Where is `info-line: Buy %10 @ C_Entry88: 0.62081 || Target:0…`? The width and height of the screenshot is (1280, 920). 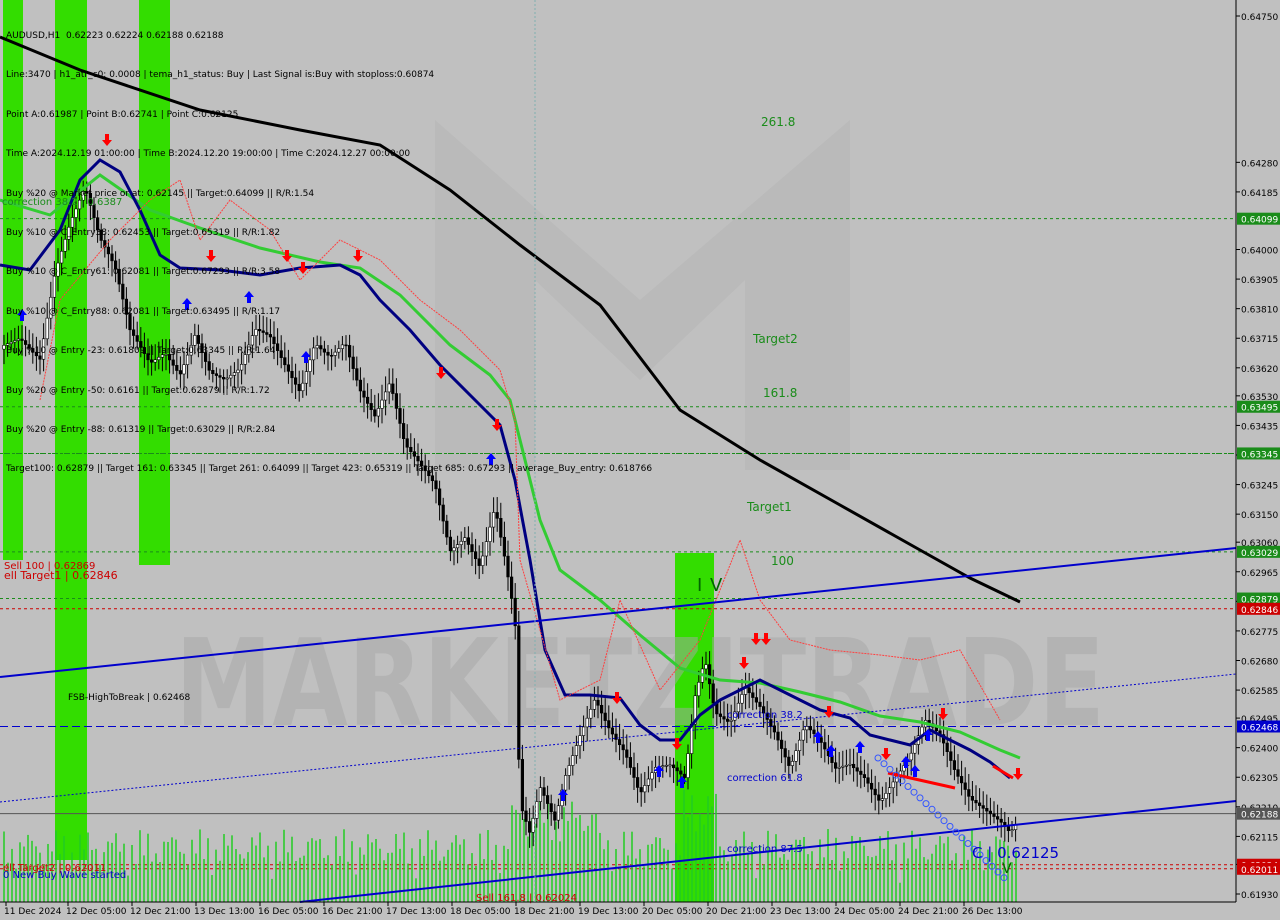 info-line: Buy %10 @ C_Entry88: 0.62081 || Target:0… is located at coordinates (143, 311).